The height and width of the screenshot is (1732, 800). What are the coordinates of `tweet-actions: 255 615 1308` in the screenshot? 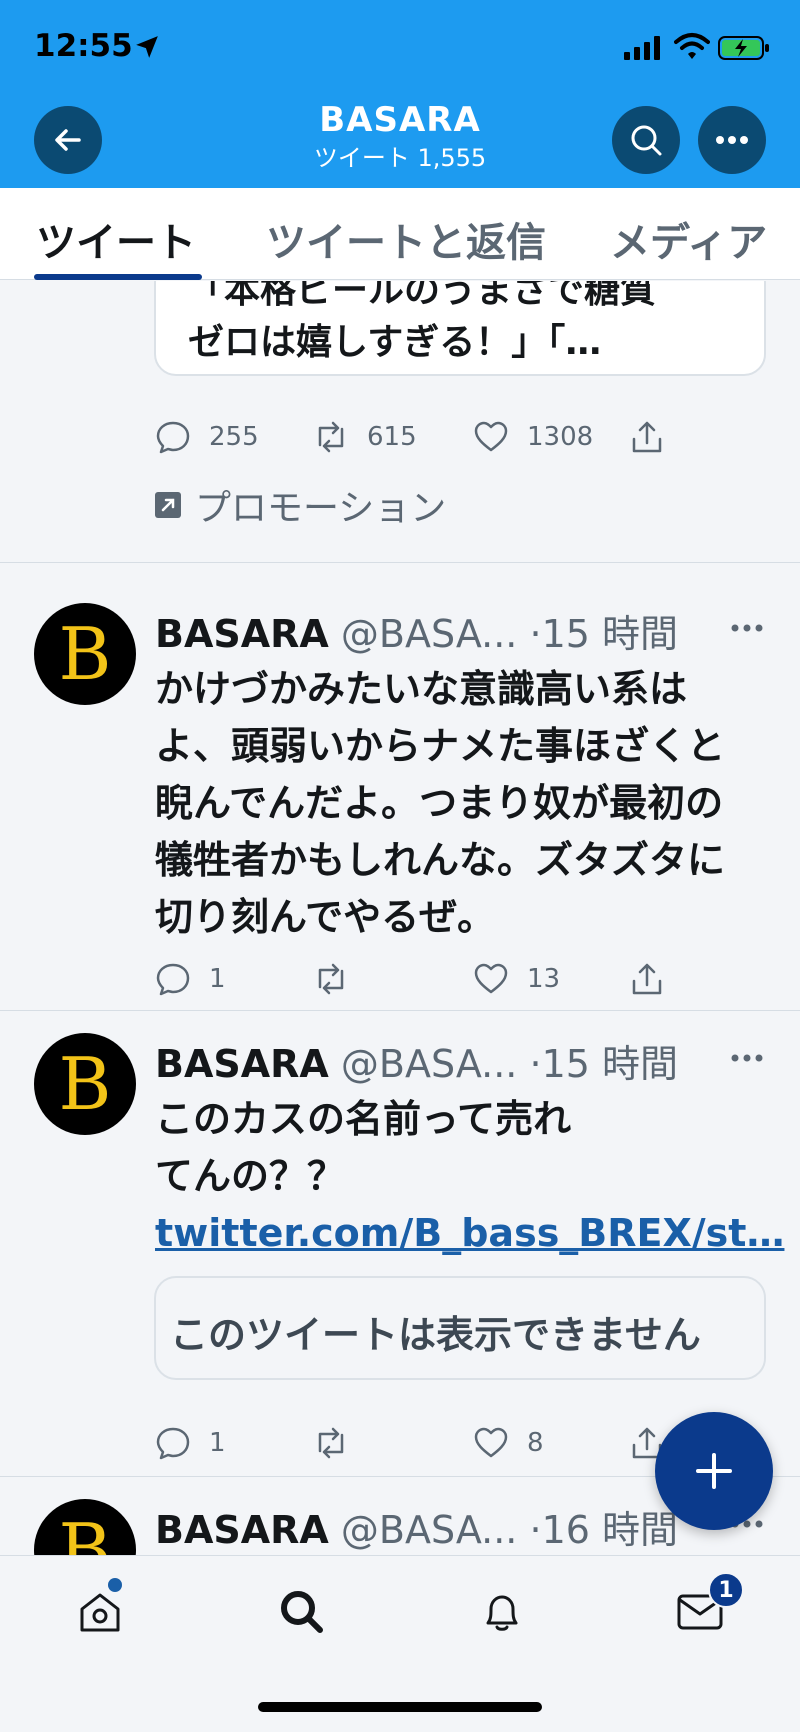 It's located at (455, 439).